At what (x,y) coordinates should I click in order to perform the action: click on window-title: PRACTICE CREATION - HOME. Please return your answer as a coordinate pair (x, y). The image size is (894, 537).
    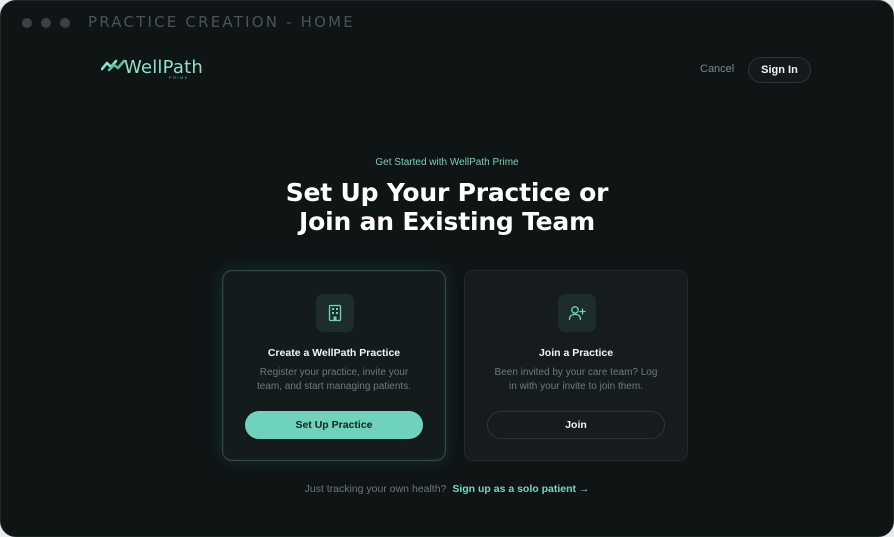
    Looking at the image, I should click on (221, 22).